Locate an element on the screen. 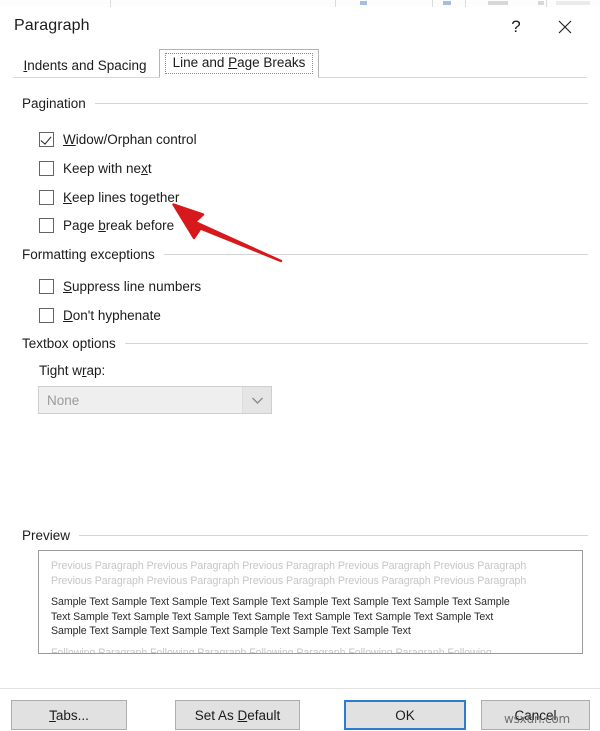  checkbox-keep-with-next: Keep with next is located at coordinates (95, 168).